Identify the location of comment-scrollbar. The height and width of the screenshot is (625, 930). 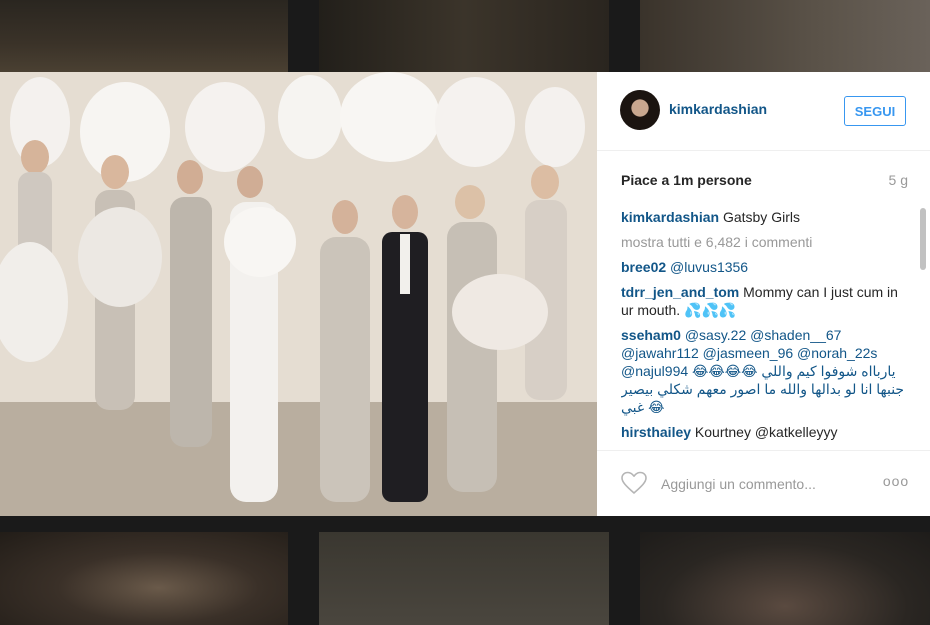
(923, 326).